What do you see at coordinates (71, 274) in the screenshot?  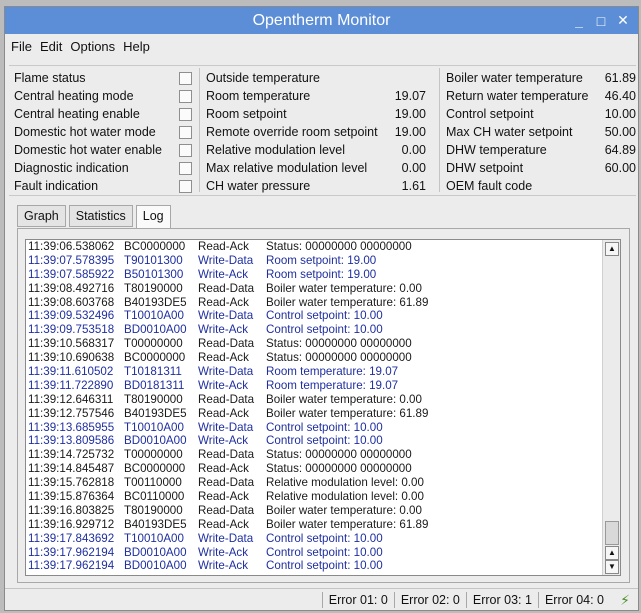 I see `log-time: 11:39:07.585922` at bounding box center [71, 274].